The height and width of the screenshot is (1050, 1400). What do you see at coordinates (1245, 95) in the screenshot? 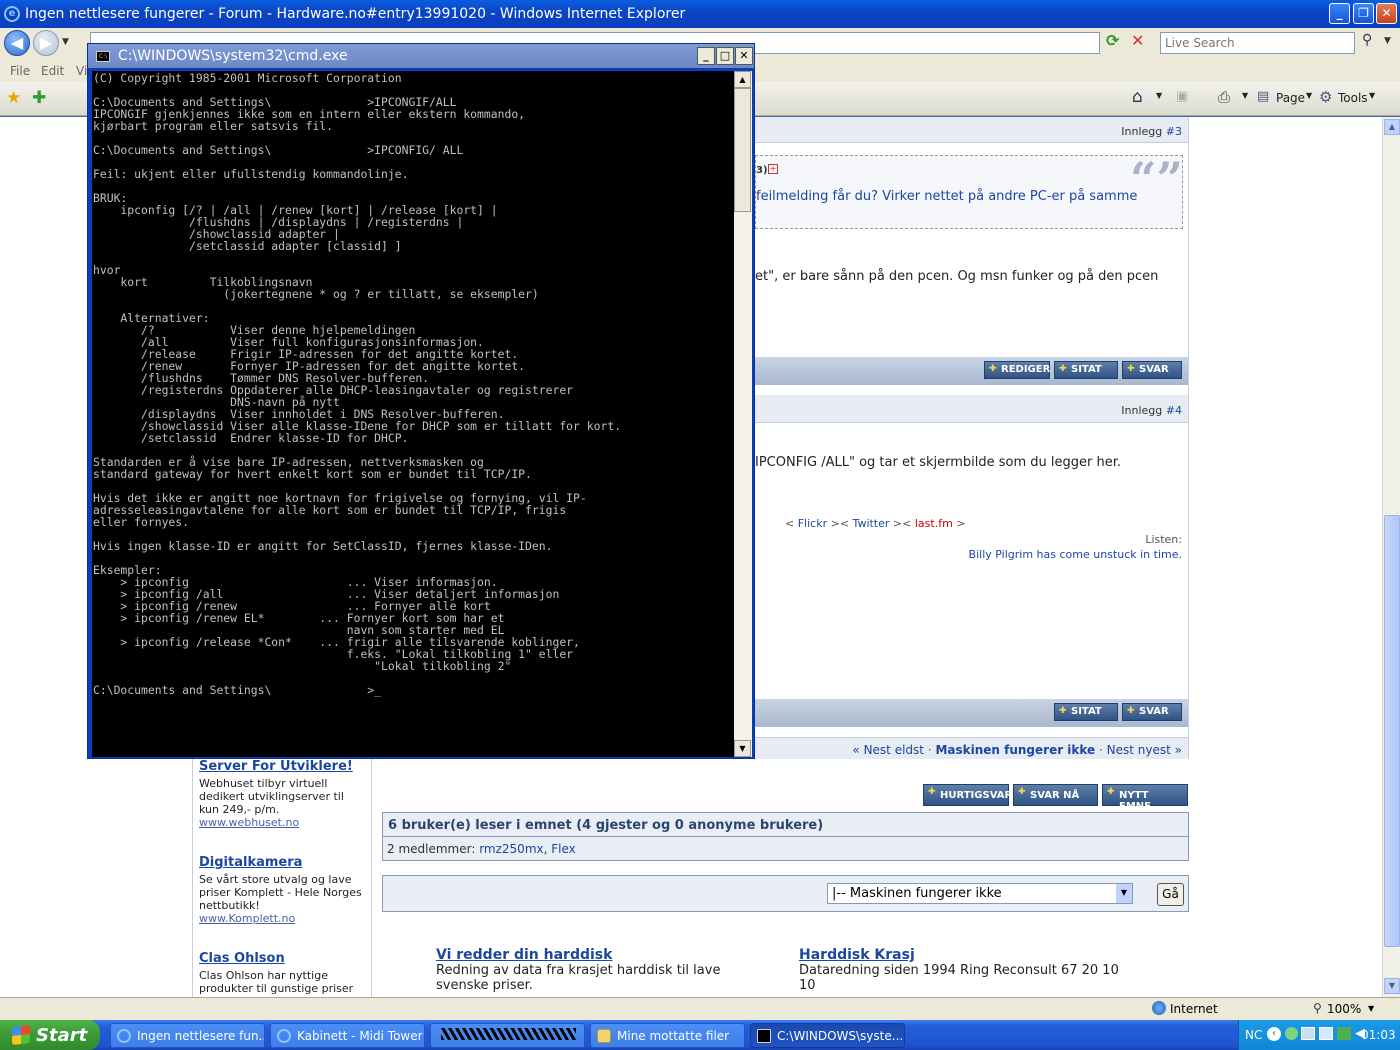
I see `print-dropdown-icon: ▼` at bounding box center [1245, 95].